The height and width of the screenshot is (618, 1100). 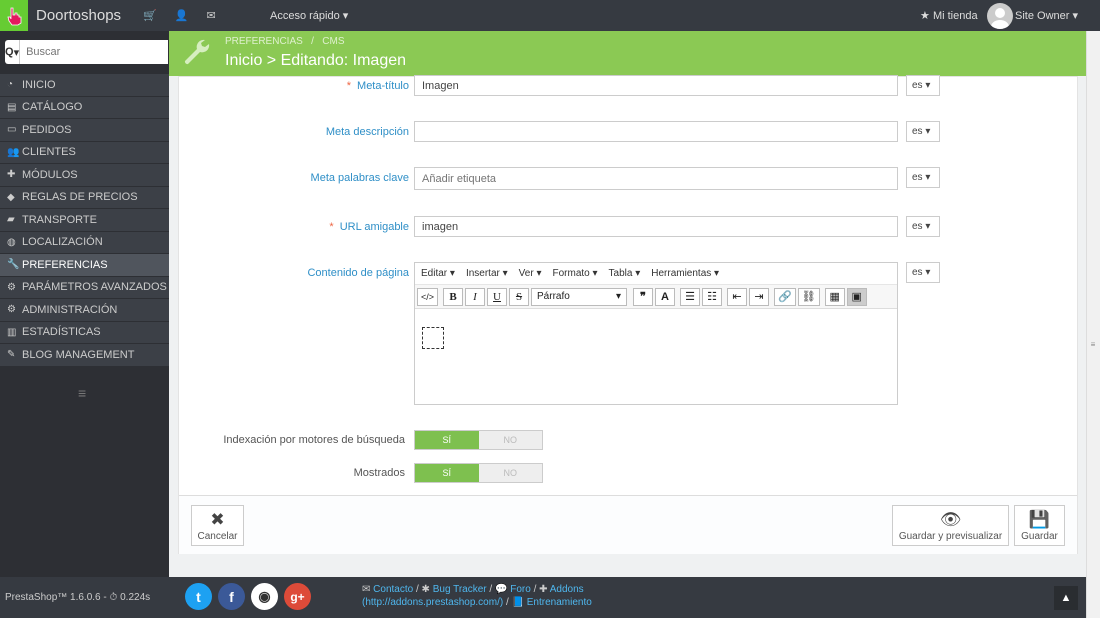 I want to click on lang-select-friendly-url: es ▾, so click(x=923, y=226).